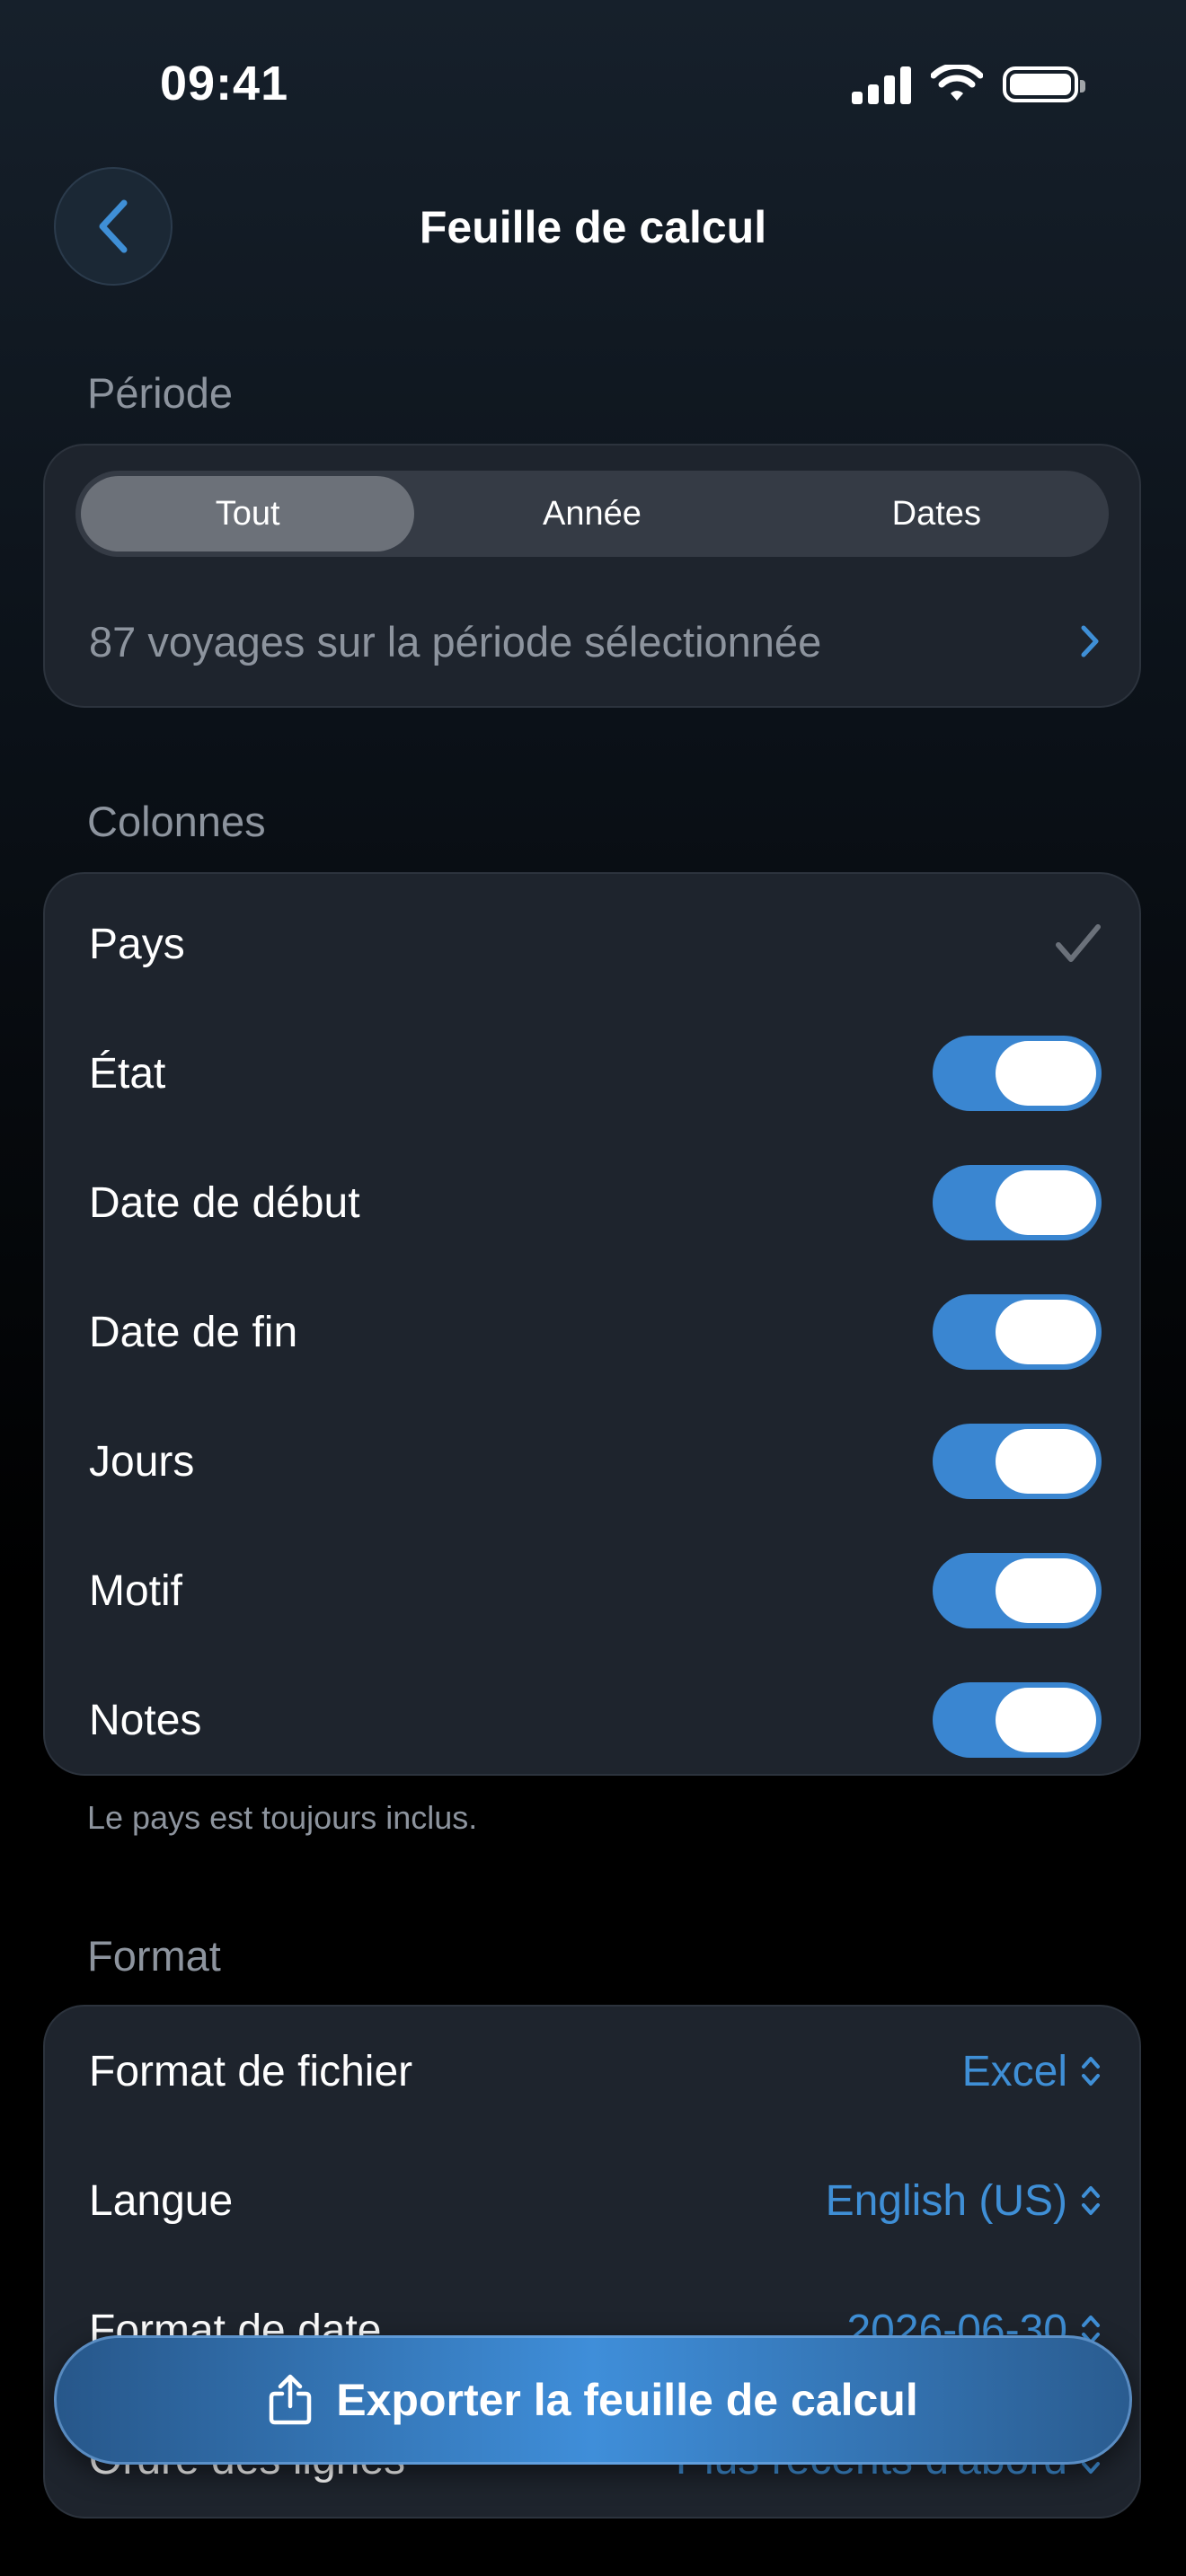  What do you see at coordinates (160, 393) in the screenshot?
I see `section-label-periode: Période` at bounding box center [160, 393].